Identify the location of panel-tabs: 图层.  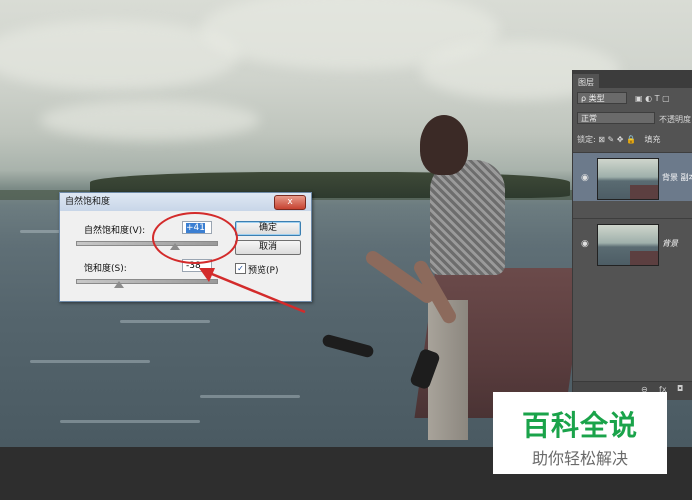
(632, 81).